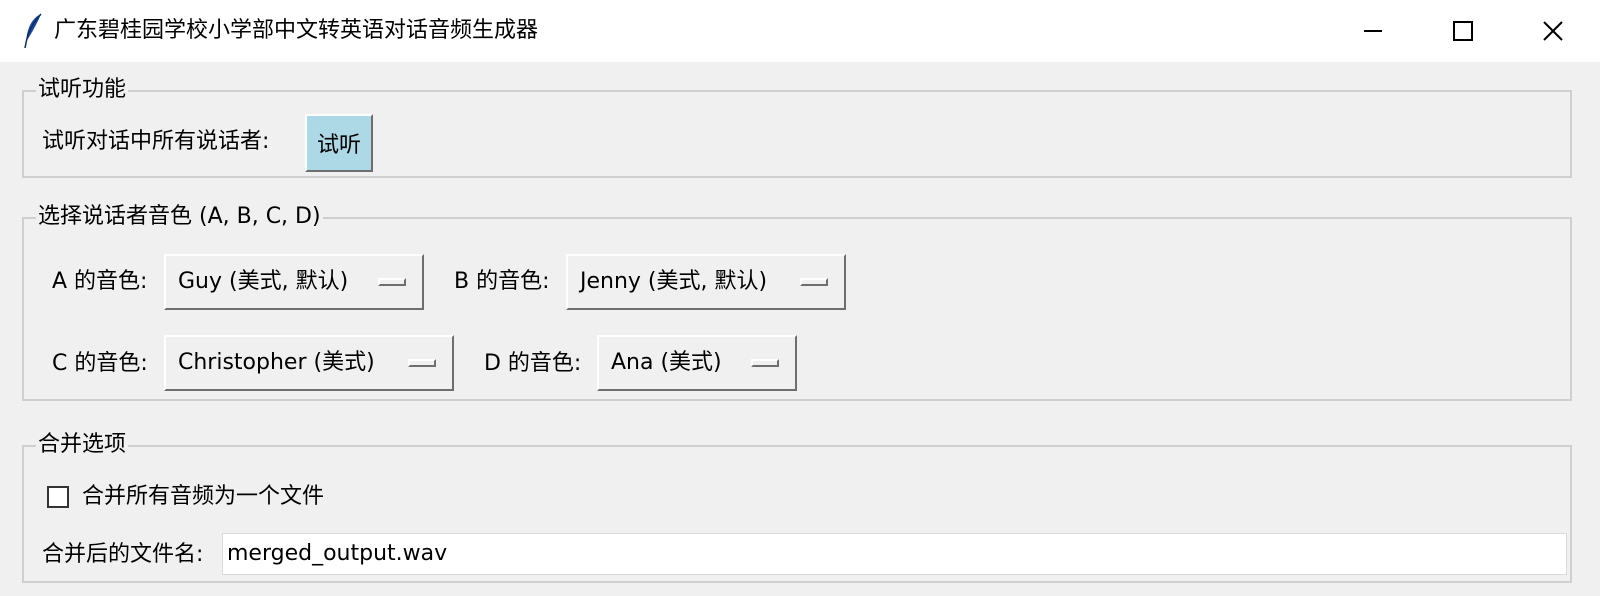  I want to click on voice-a-label: A 的音色:, so click(100, 281).